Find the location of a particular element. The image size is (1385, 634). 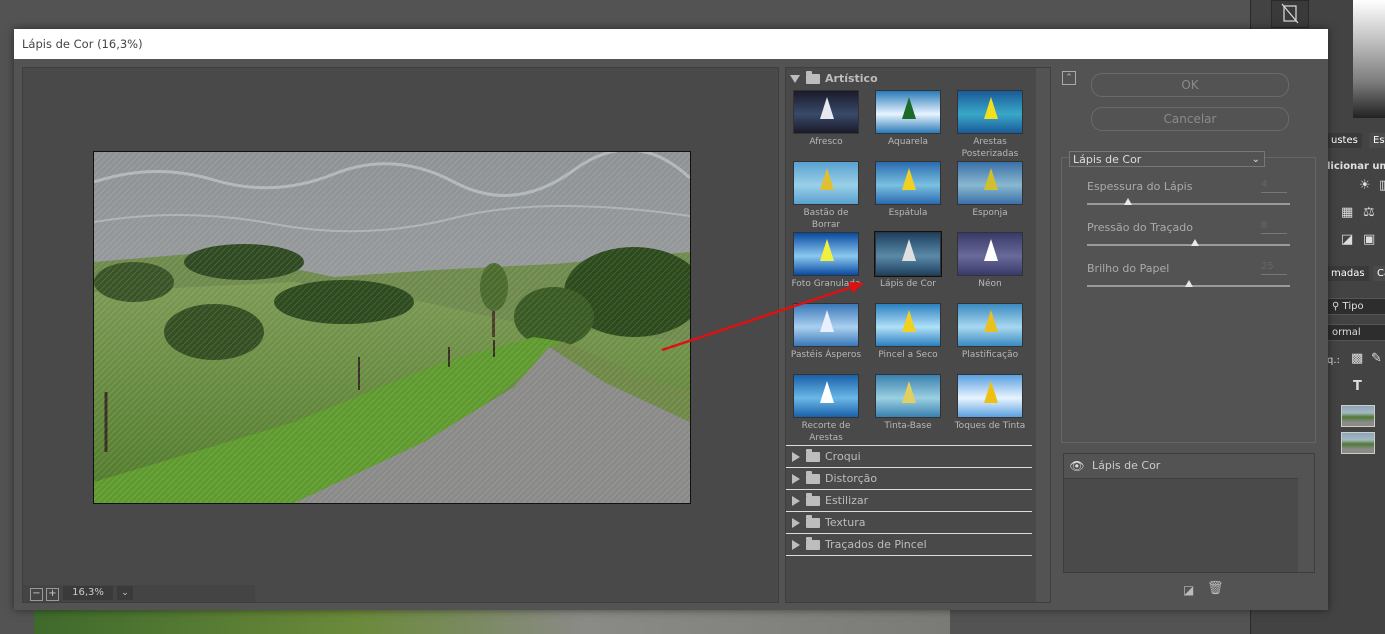

filter-thumb-5: Esponja is located at coordinates (990, 190).